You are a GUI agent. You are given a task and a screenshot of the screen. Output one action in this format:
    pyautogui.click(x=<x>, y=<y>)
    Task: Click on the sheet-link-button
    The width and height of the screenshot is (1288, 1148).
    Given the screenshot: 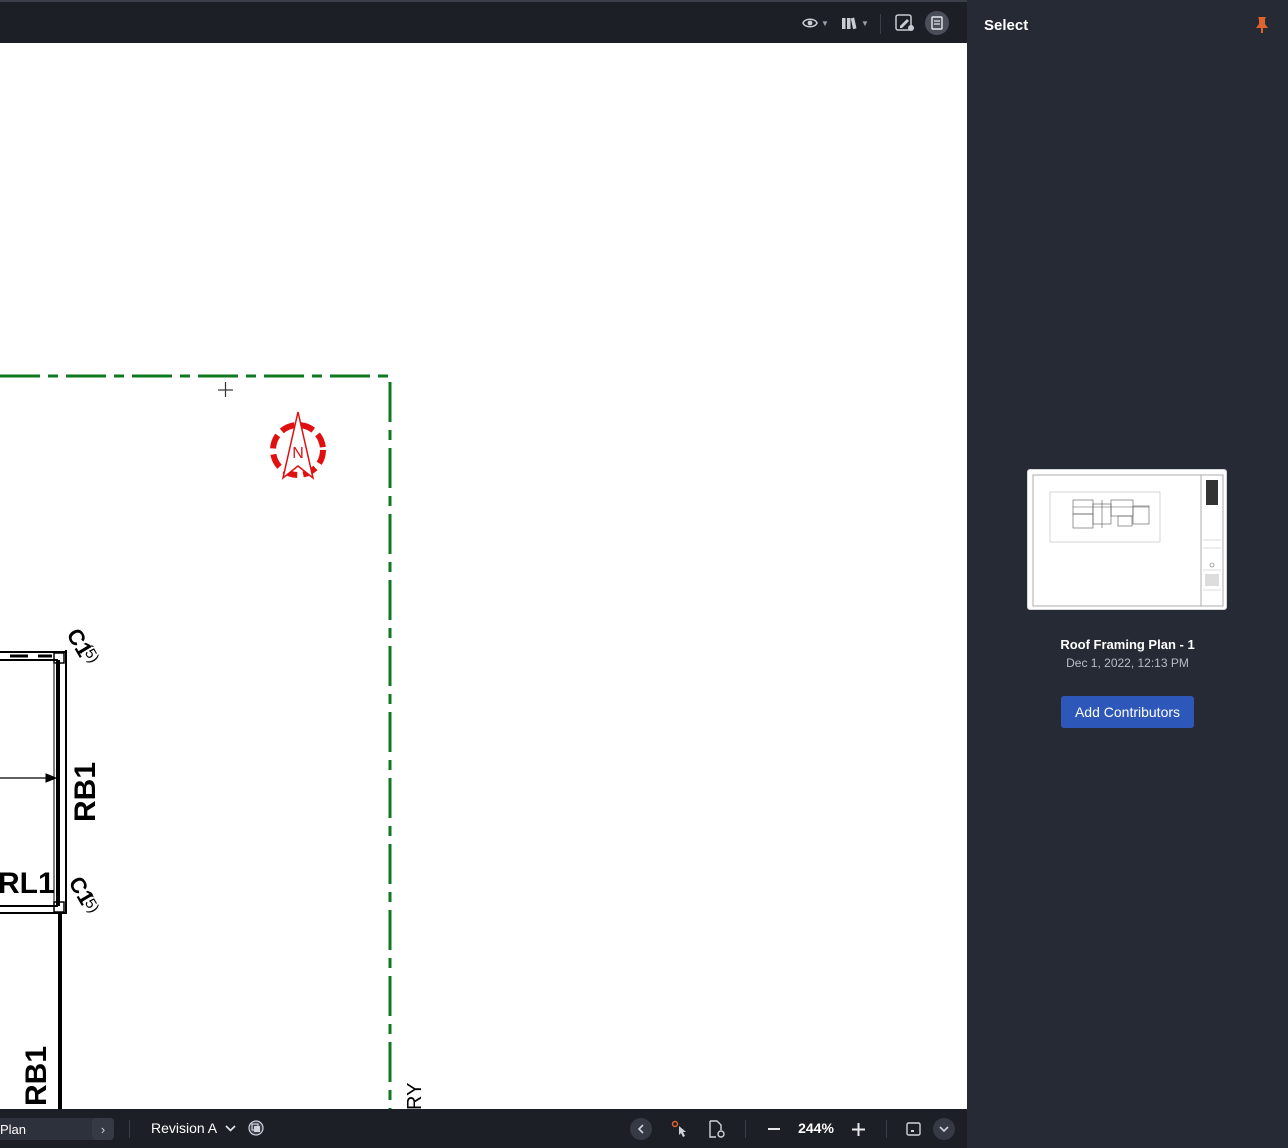 What is the action you would take?
    pyautogui.click(x=716, y=1129)
    